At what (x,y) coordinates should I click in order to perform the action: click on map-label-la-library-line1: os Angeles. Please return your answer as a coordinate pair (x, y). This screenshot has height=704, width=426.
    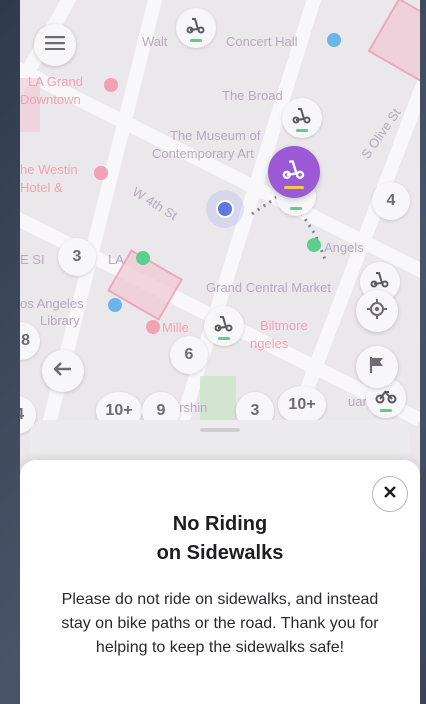
    Looking at the image, I should click on (52, 303).